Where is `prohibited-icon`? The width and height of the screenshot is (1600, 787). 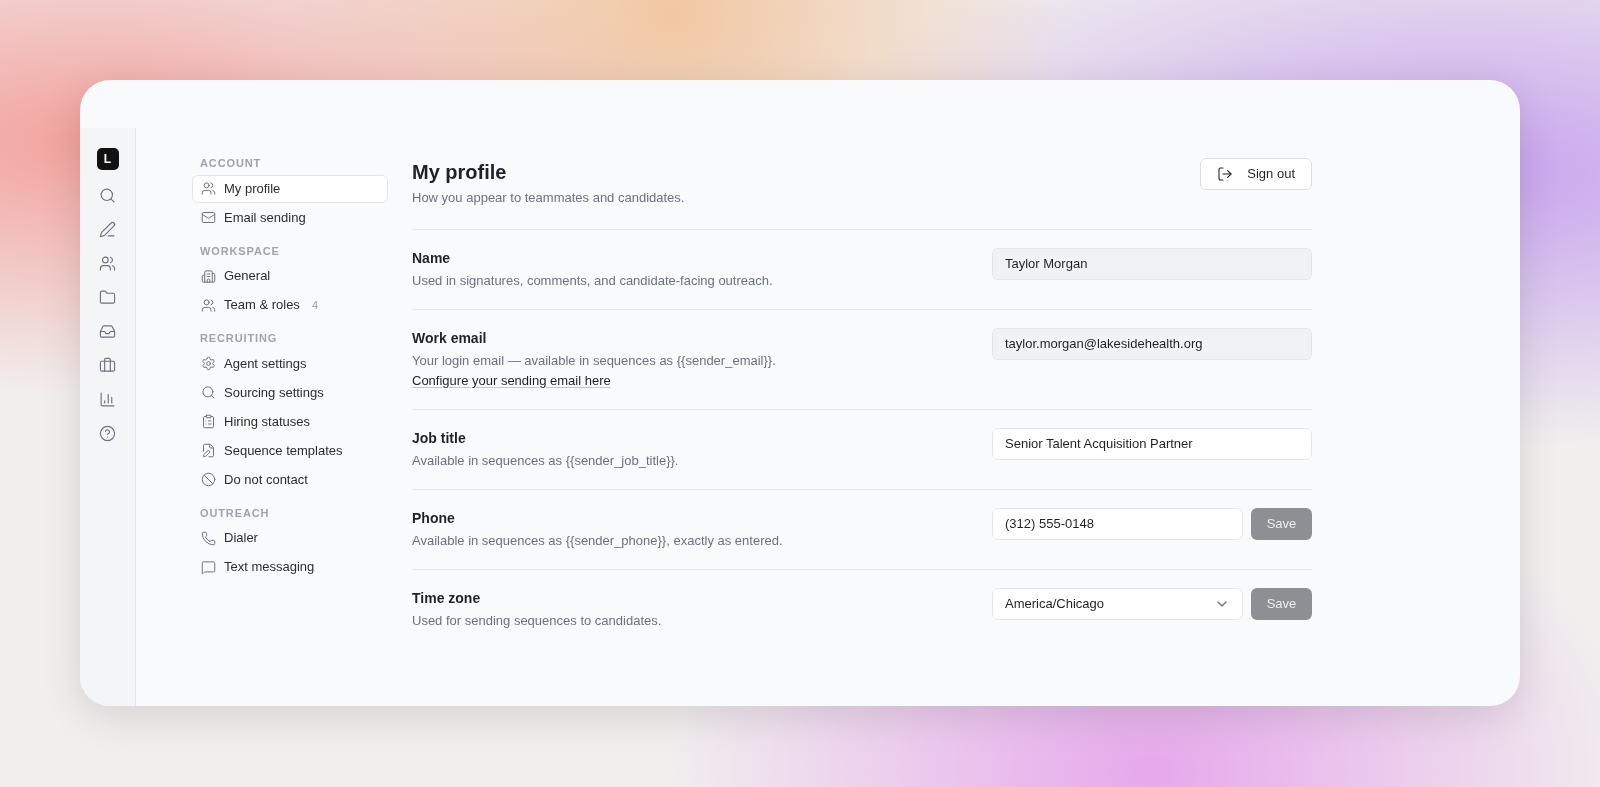
prohibited-icon is located at coordinates (208, 479).